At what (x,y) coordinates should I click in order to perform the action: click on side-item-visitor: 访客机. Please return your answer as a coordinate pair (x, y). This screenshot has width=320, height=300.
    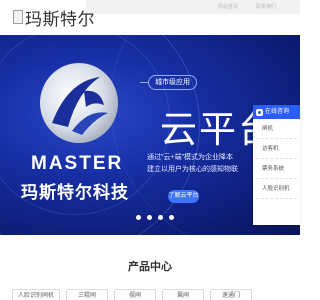
    Looking at the image, I should click on (276, 149).